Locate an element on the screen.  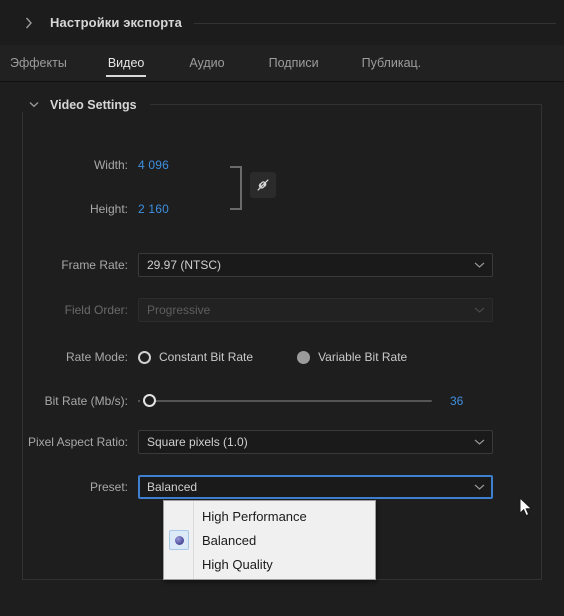
frame-rate-value: 29.97 (NTSC) is located at coordinates (184, 265).